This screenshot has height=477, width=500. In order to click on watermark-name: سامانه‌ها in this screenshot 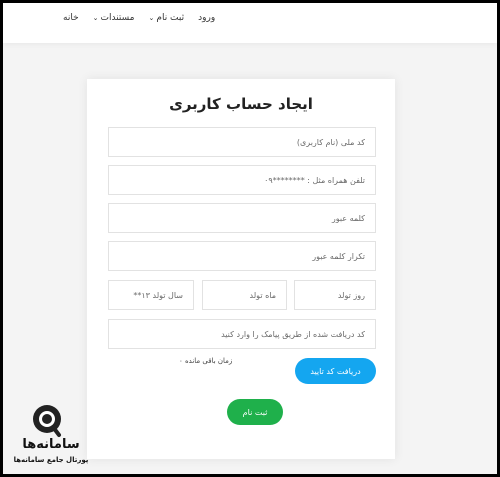, I will do `click(51, 444)`.